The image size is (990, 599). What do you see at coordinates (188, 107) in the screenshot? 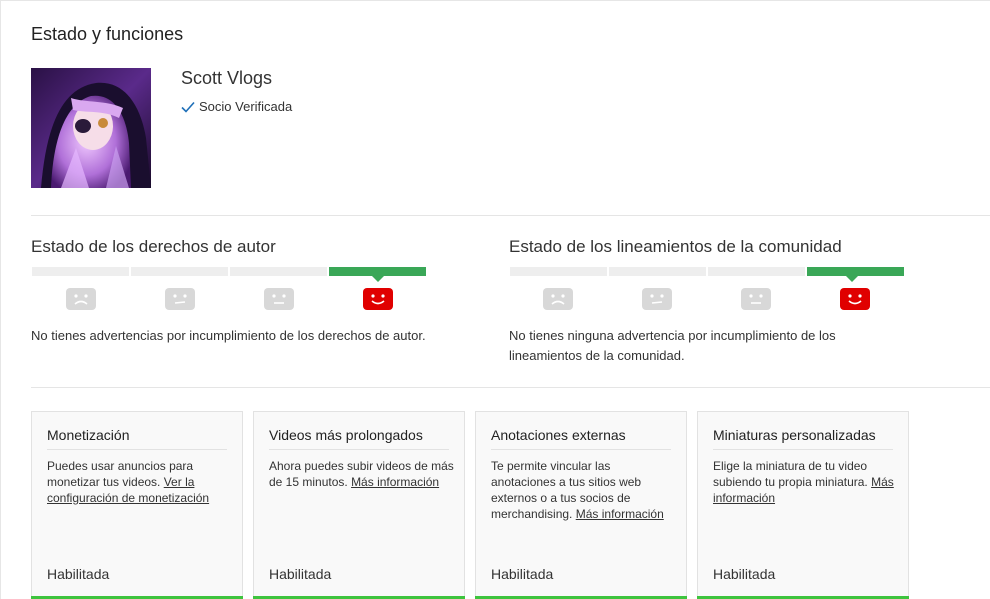
I see `checkmark-icon` at bounding box center [188, 107].